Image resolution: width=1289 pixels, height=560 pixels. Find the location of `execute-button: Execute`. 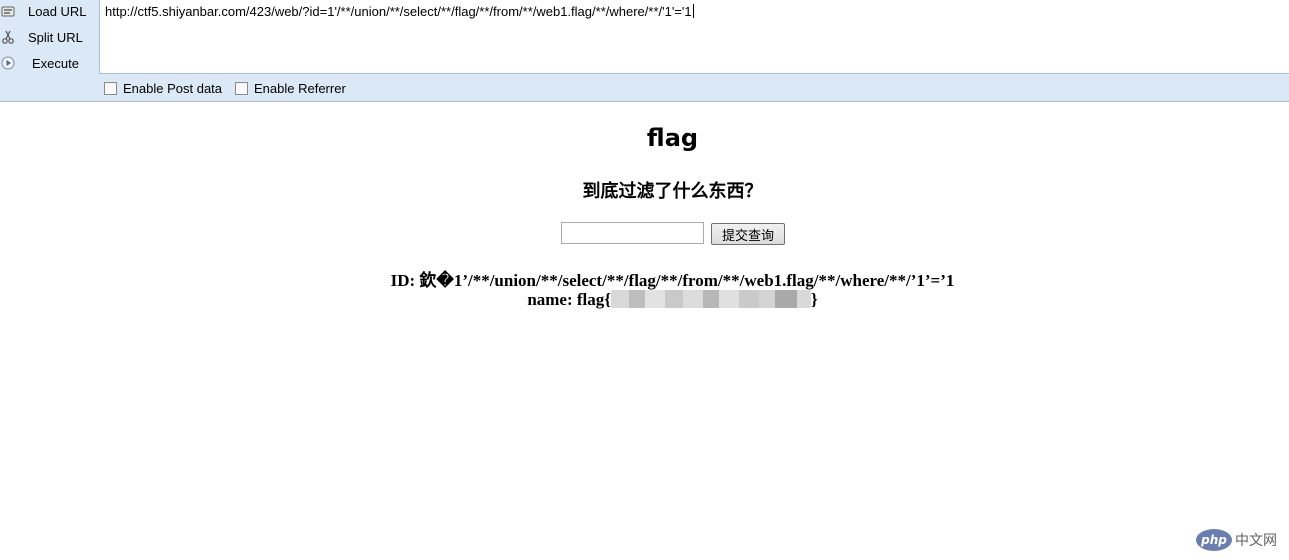

execute-button: Execute is located at coordinates (50, 64).